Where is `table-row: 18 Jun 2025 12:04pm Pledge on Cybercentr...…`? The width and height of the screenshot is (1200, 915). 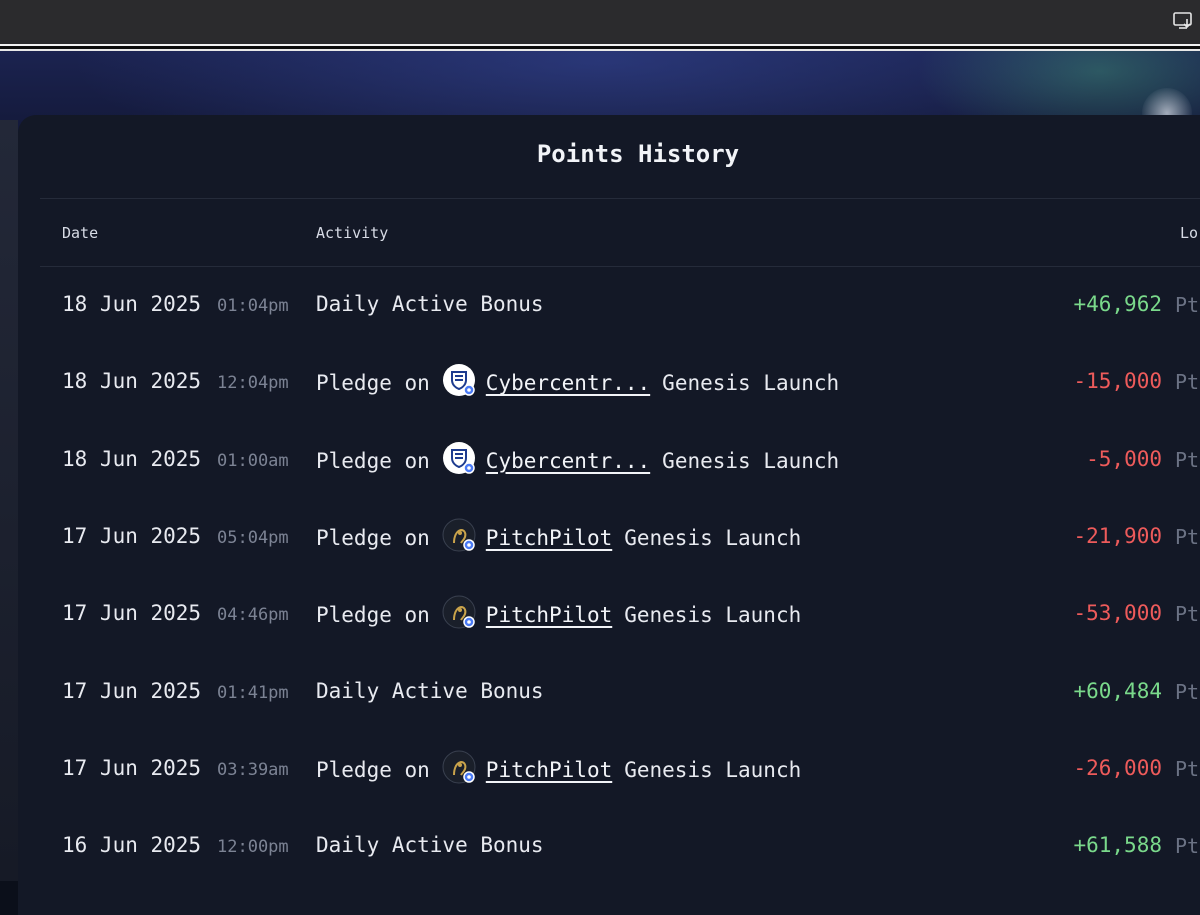 table-row: 18 Jun 2025 12:04pm Pledge on Cybercentr...… is located at coordinates (600, 381).